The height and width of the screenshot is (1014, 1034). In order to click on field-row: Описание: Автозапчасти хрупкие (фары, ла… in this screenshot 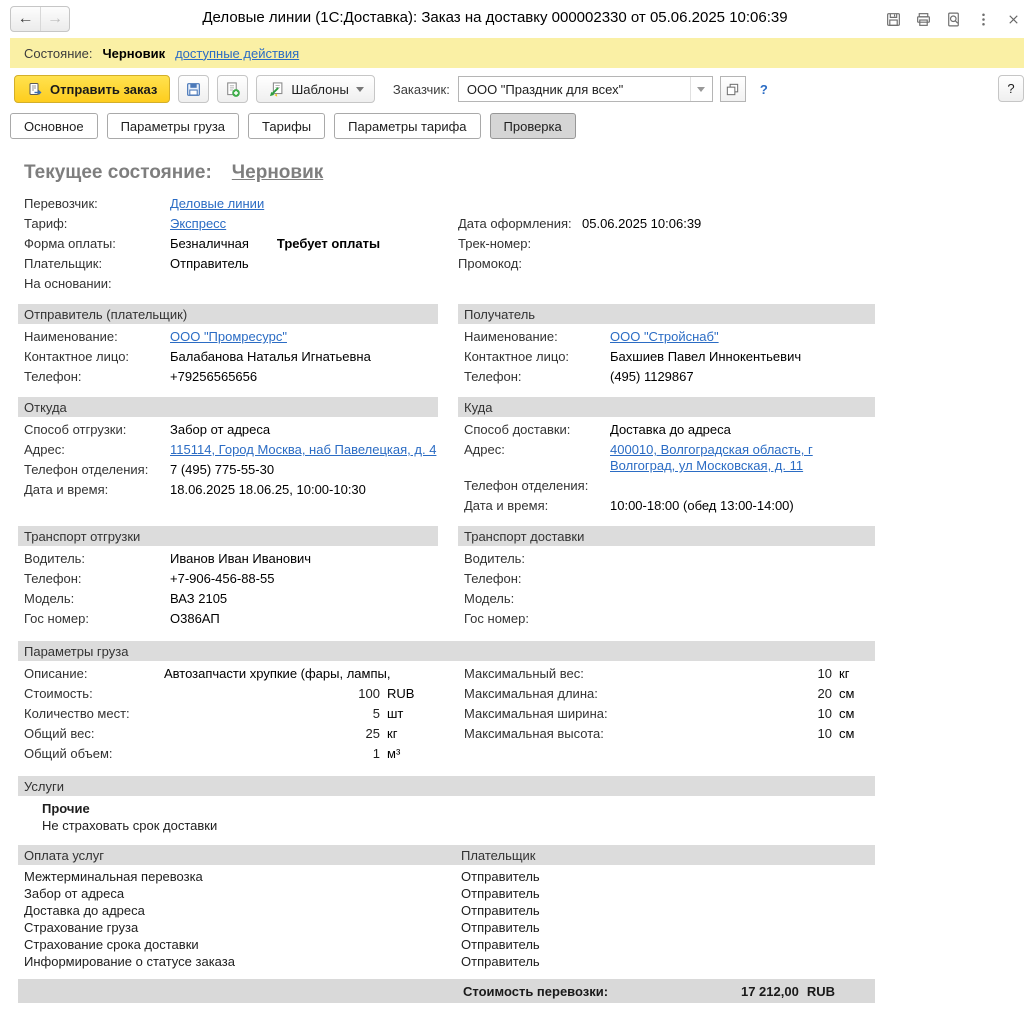, I will do `click(241, 674)`.